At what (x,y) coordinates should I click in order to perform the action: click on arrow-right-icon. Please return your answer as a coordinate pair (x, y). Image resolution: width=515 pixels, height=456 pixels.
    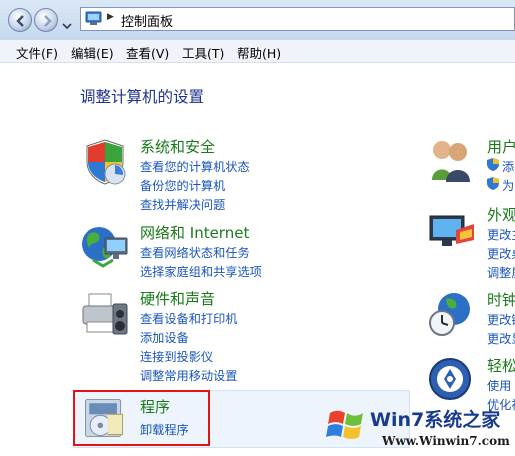
    Looking at the image, I should click on (48, 21).